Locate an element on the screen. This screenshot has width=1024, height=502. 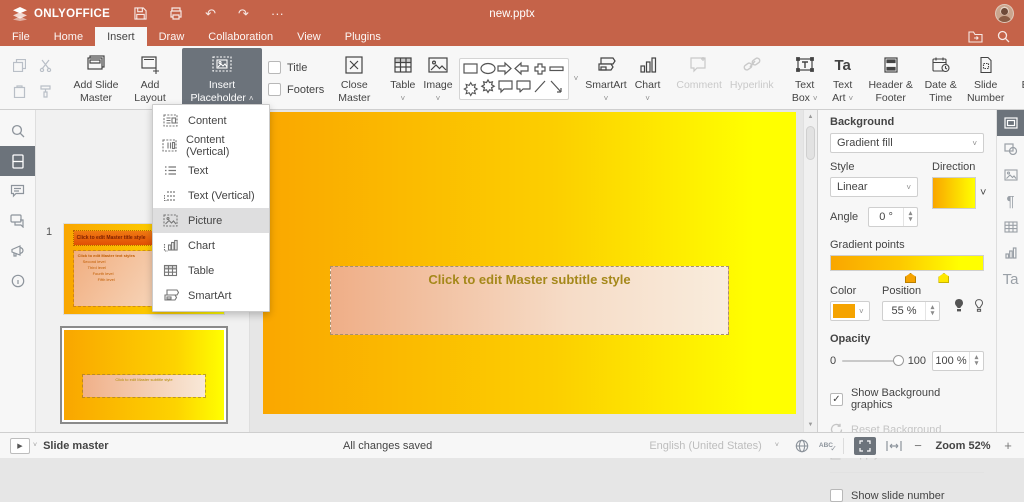
tab-file: File is located at coordinates (21, 36).